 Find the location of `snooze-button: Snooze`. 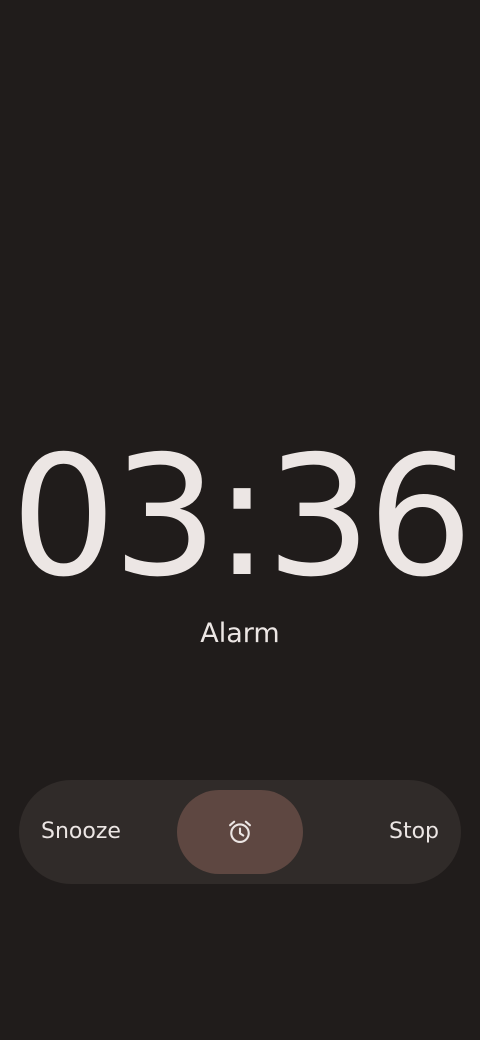

snooze-button: Snooze is located at coordinates (81, 832).